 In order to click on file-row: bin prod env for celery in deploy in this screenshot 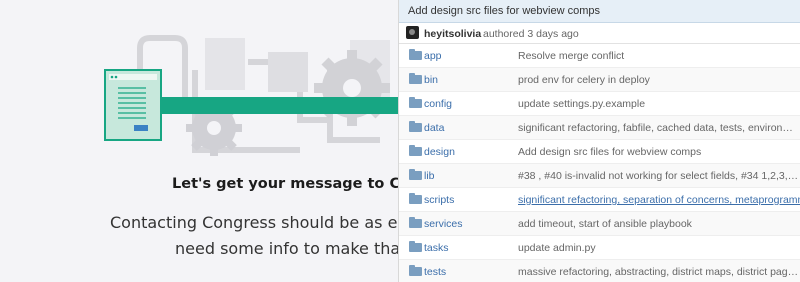, I will do `click(599, 80)`.